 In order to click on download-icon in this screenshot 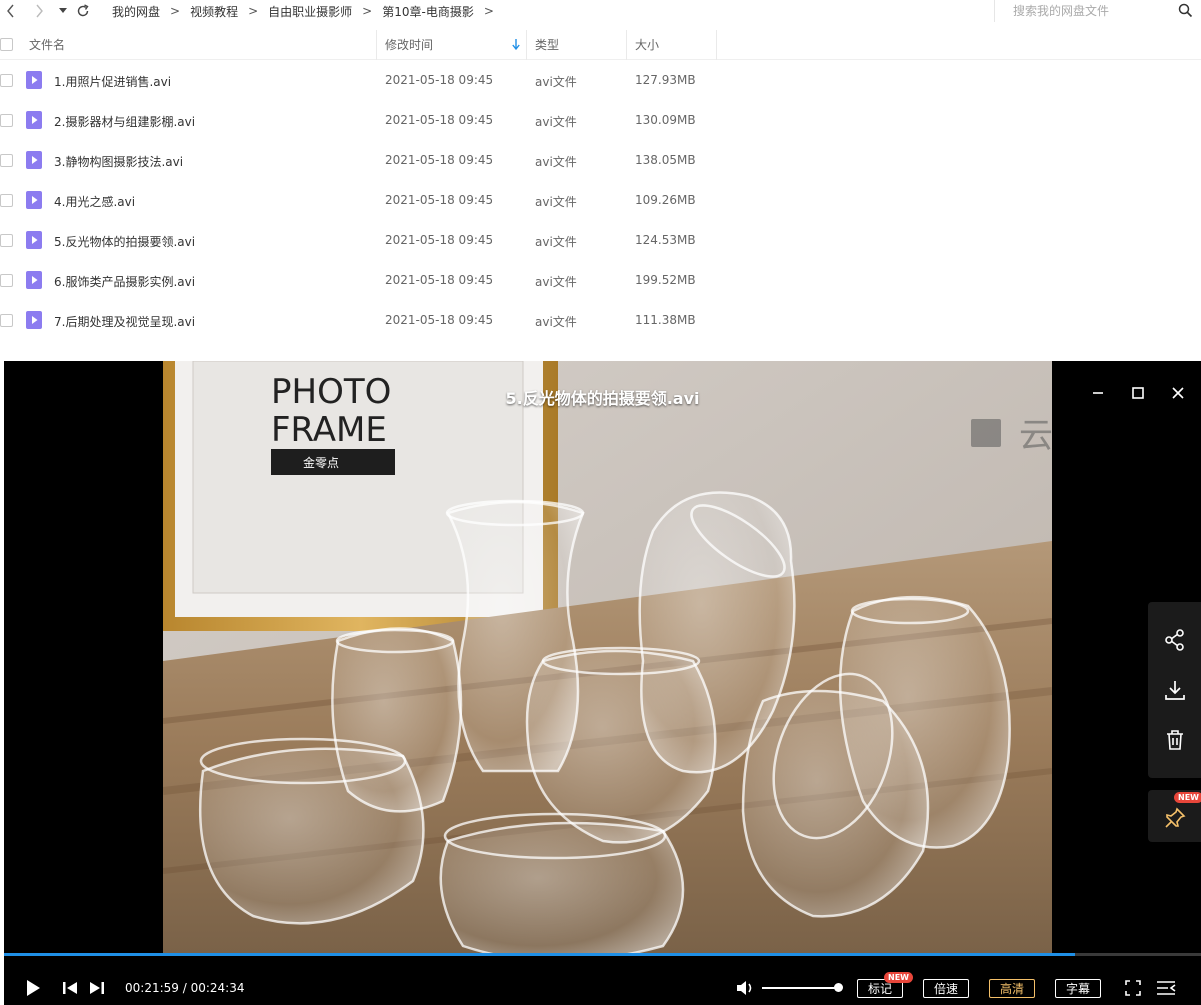, I will do `click(1175, 690)`.